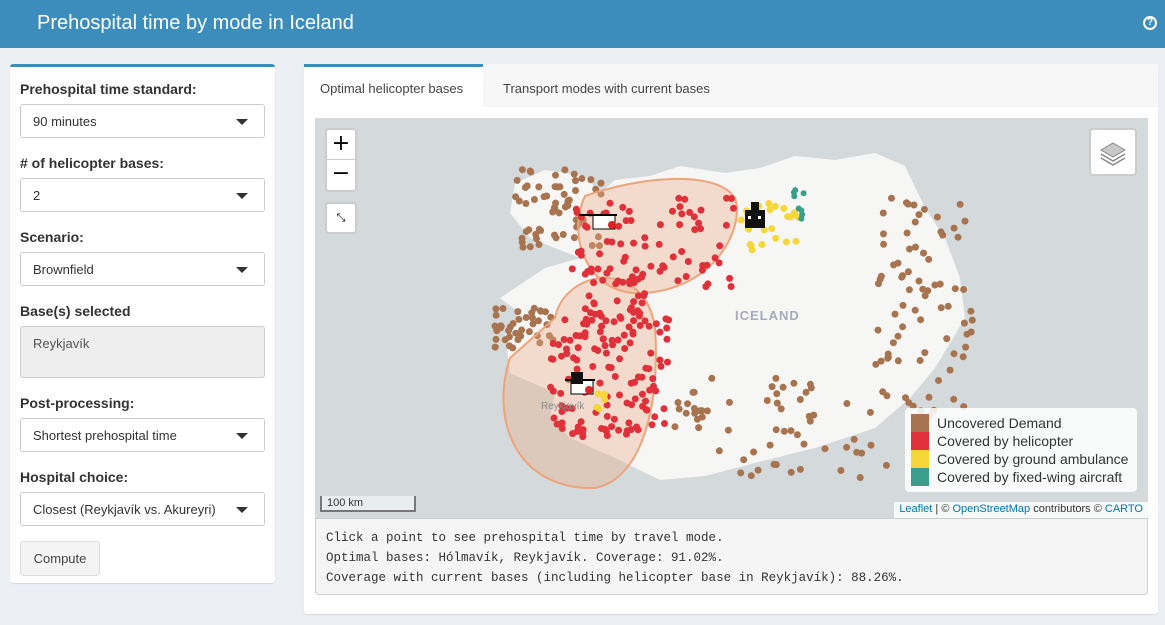  I want to click on post-select: Shortest prehospital time, so click(142, 435).